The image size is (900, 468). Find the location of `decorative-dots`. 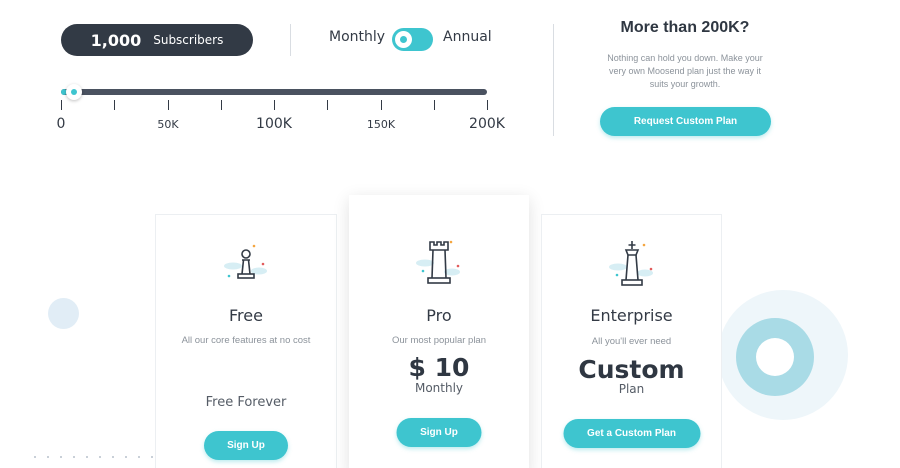

decorative-dots is located at coordinates (93, 457).